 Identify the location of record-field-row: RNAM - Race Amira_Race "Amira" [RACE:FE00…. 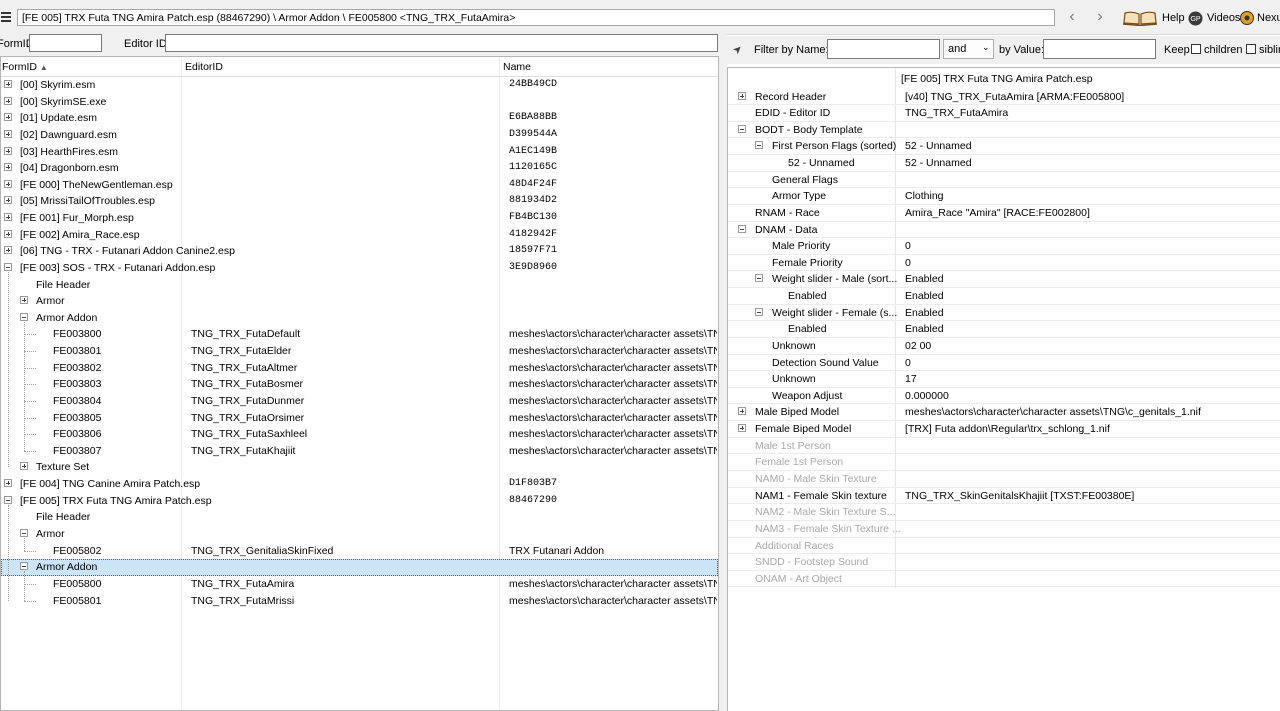
(1004, 213).